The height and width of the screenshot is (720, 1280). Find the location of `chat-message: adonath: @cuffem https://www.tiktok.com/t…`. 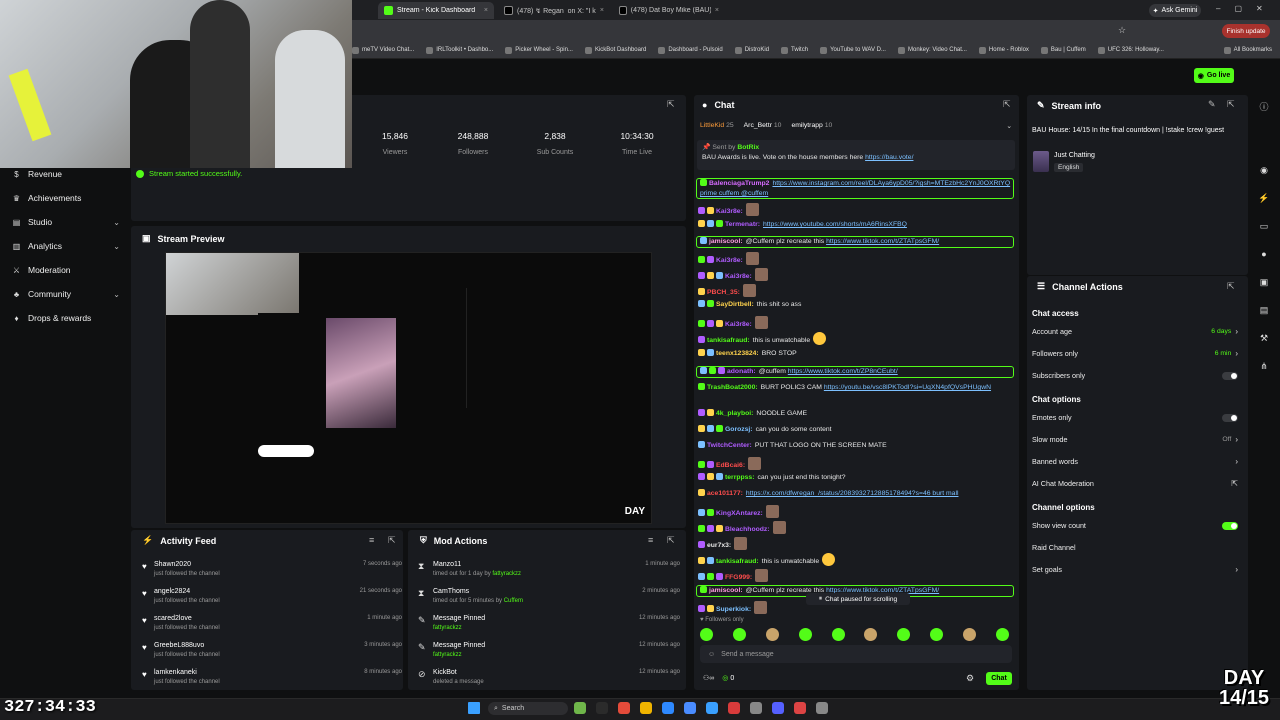

chat-message: adonath: @cuffem https://www.tiktok.com/t… is located at coordinates (855, 372).